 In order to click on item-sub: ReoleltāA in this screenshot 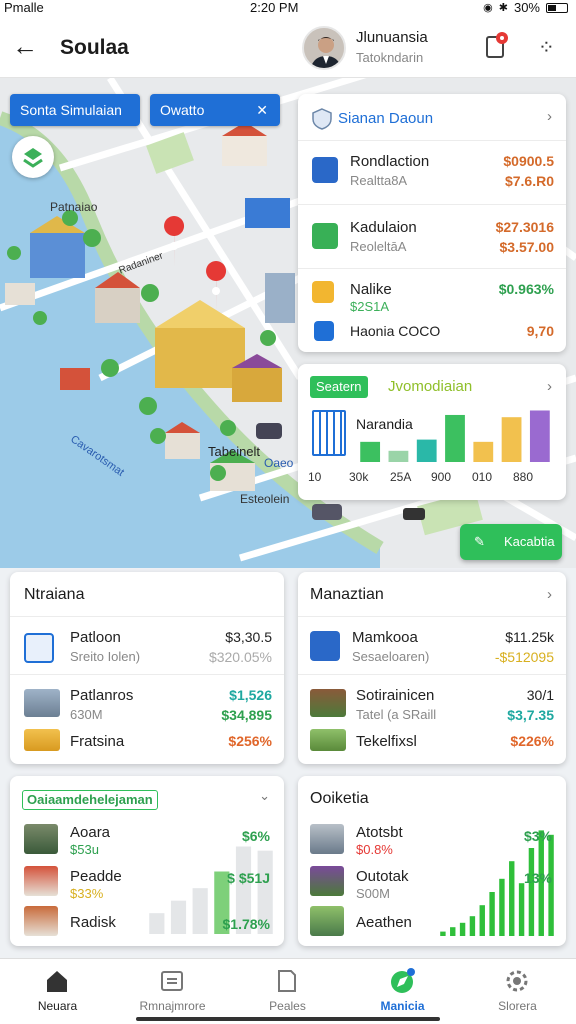, I will do `click(378, 246)`.